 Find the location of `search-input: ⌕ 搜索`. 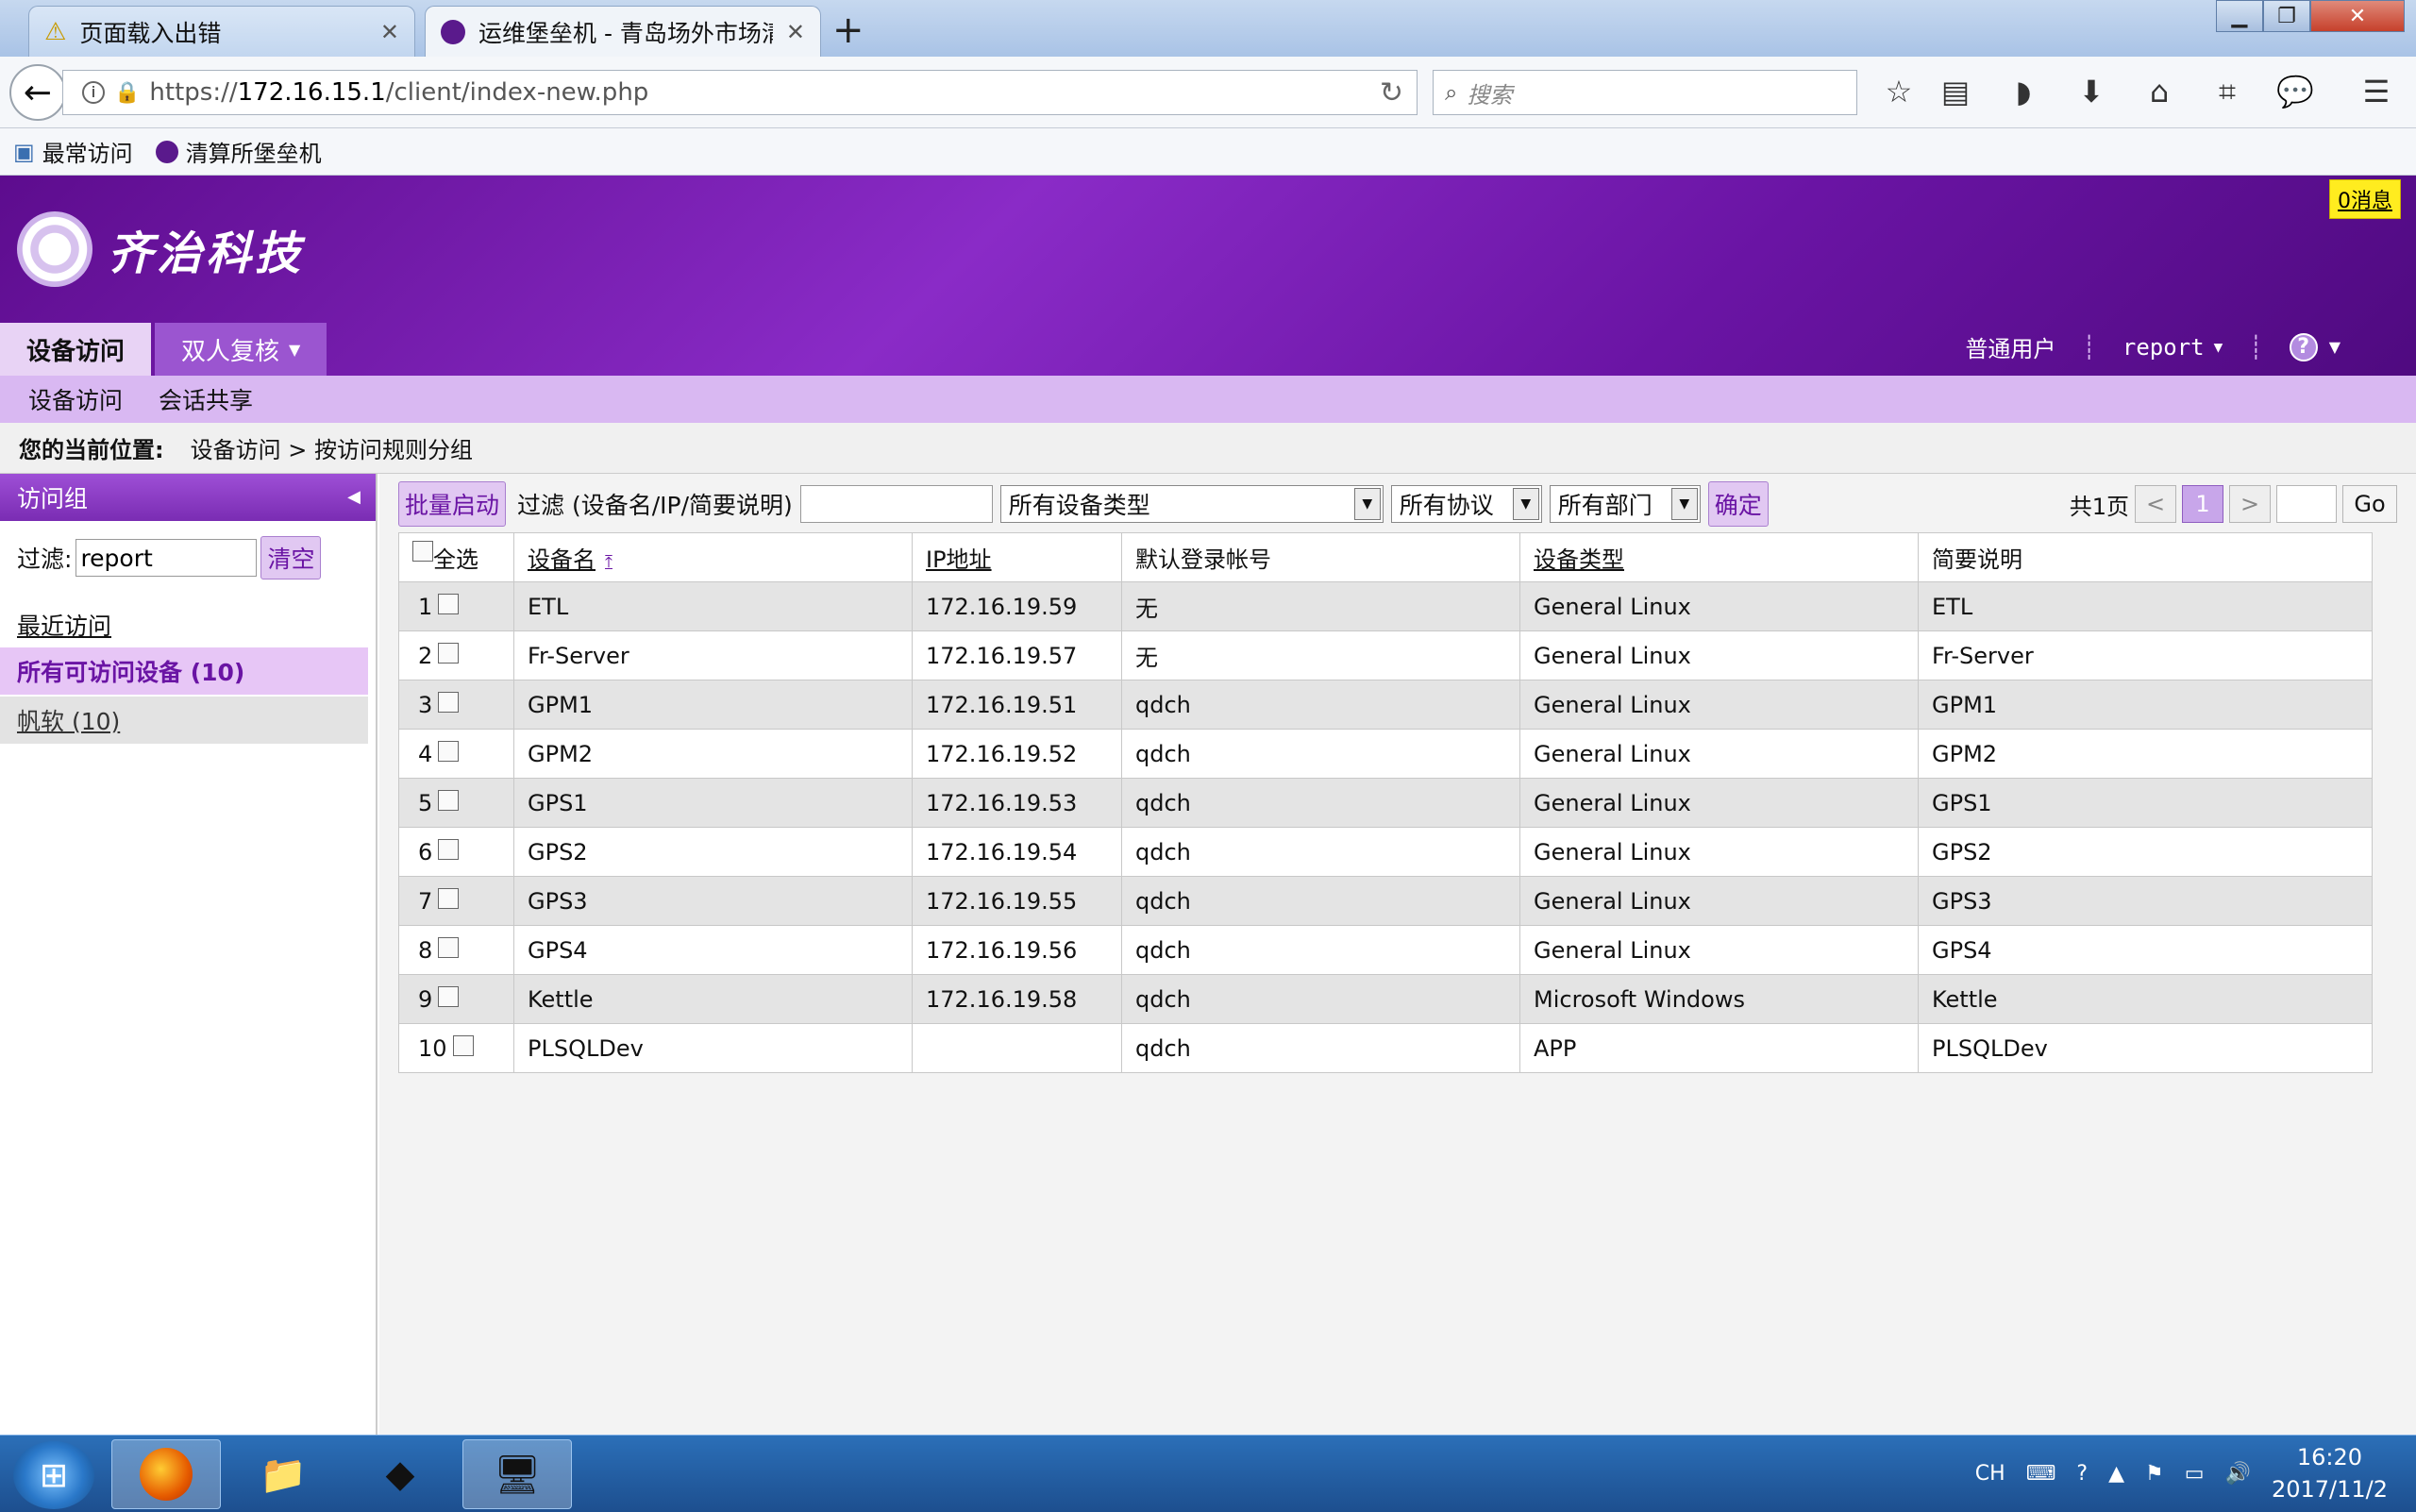

search-input: ⌕ 搜索 is located at coordinates (1645, 92).